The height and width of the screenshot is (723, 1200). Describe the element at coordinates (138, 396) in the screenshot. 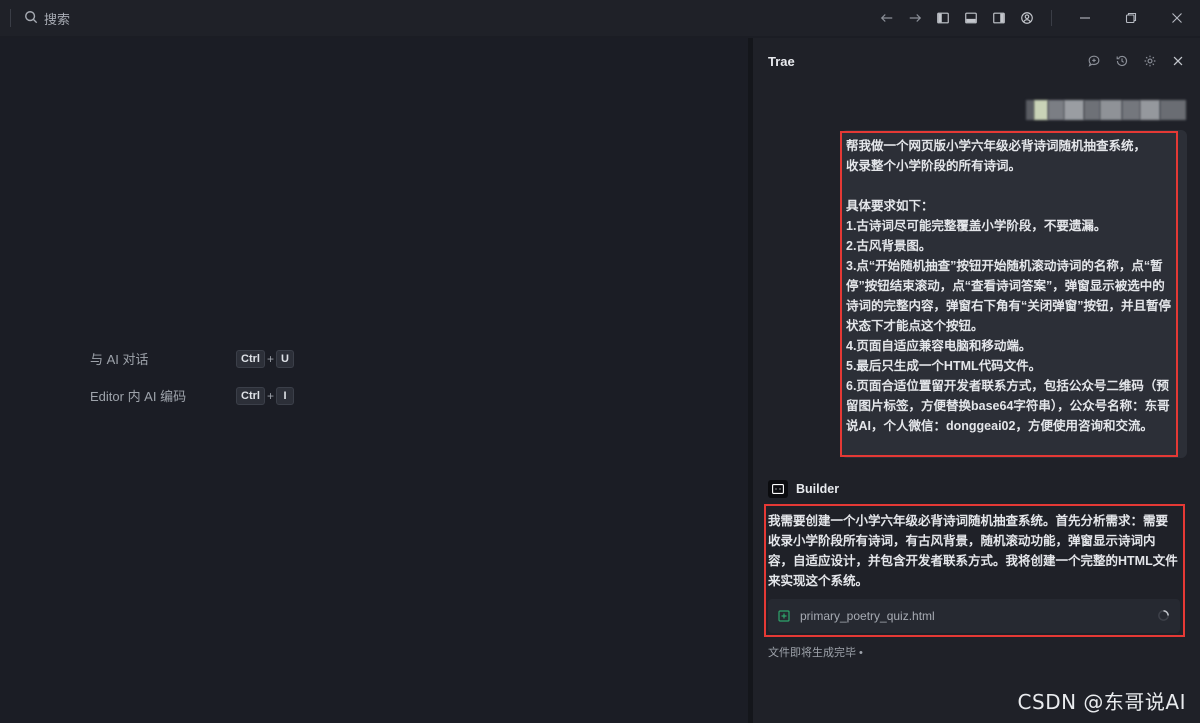

I see `shortcut-label: Editor 内 AI 编码` at that location.